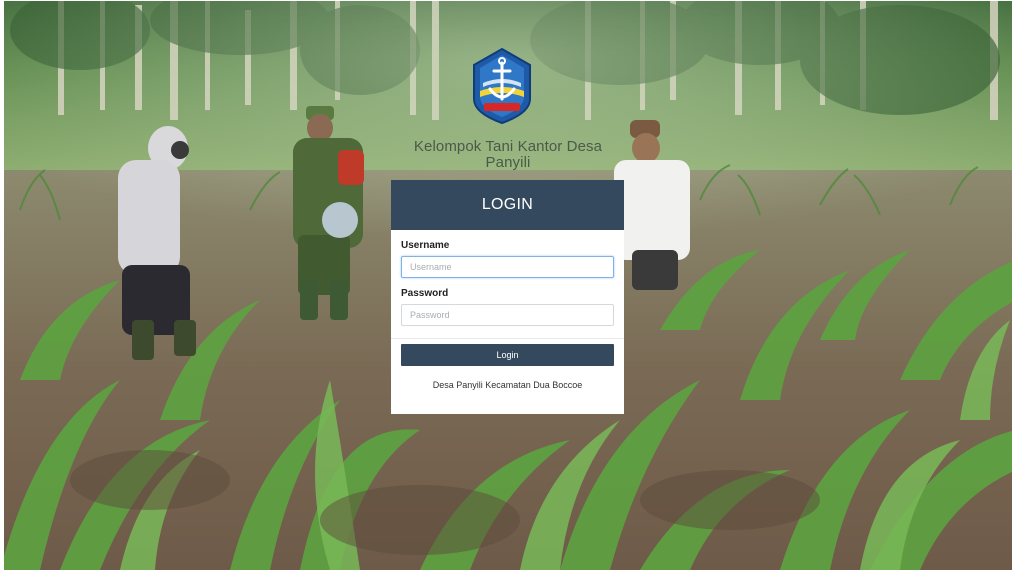 This screenshot has height=570, width=1016. Describe the element at coordinates (507, 385) in the screenshot. I see `card-footer-text: Desa Panyili Kecamatan Dua Boccoe` at that location.